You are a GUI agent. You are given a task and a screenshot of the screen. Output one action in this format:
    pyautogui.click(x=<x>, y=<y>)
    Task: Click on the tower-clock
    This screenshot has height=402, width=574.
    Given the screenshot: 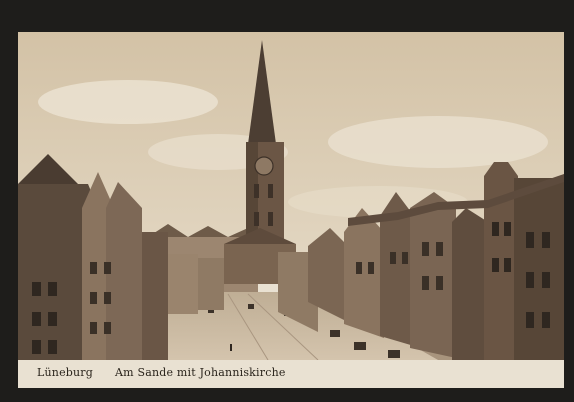 What is the action you would take?
    pyautogui.click(x=264, y=166)
    